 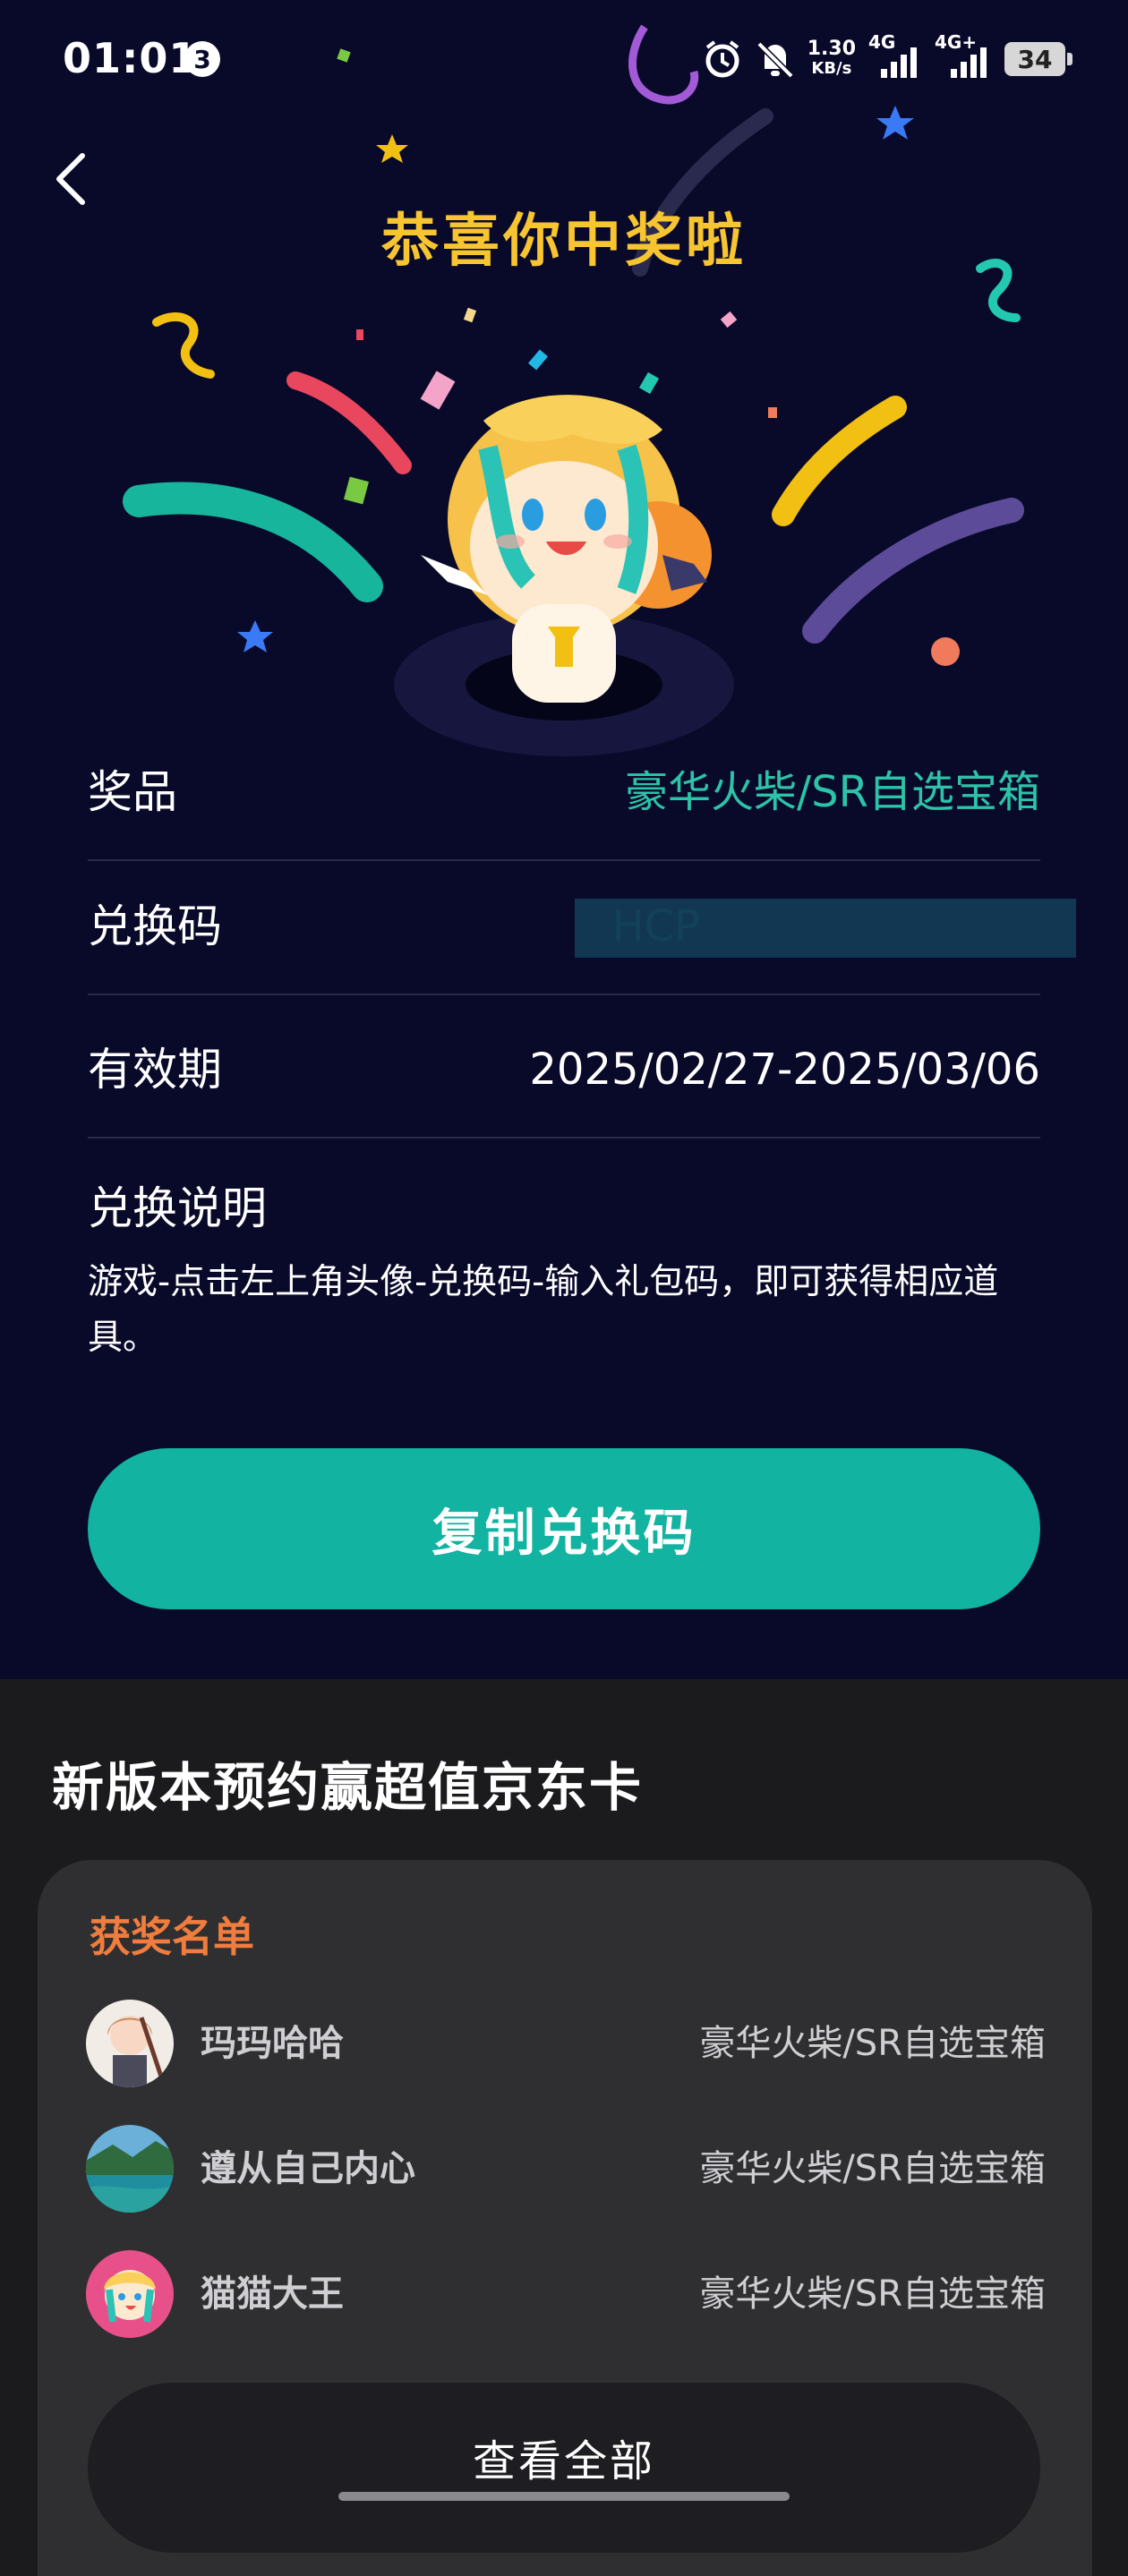 What do you see at coordinates (348, 1787) in the screenshot?
I see `promo-title: 新版本预约赢超值京东卡` at bounding box center [348, 1787].